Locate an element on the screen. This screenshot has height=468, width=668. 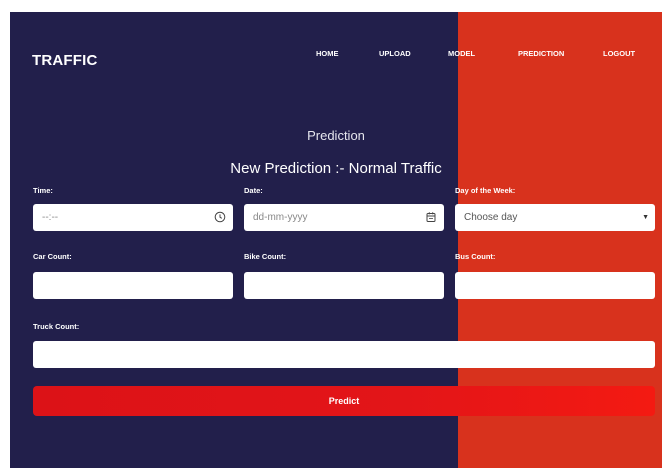
predict-button: Predict is located at coordinates (344, 401).